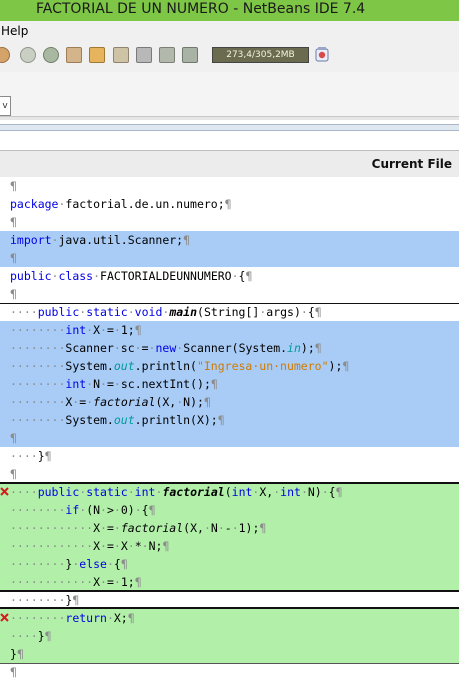  Describe the element at coordinates (229, 164) in the screenshot. I see `scope-header: Current File` at that location.